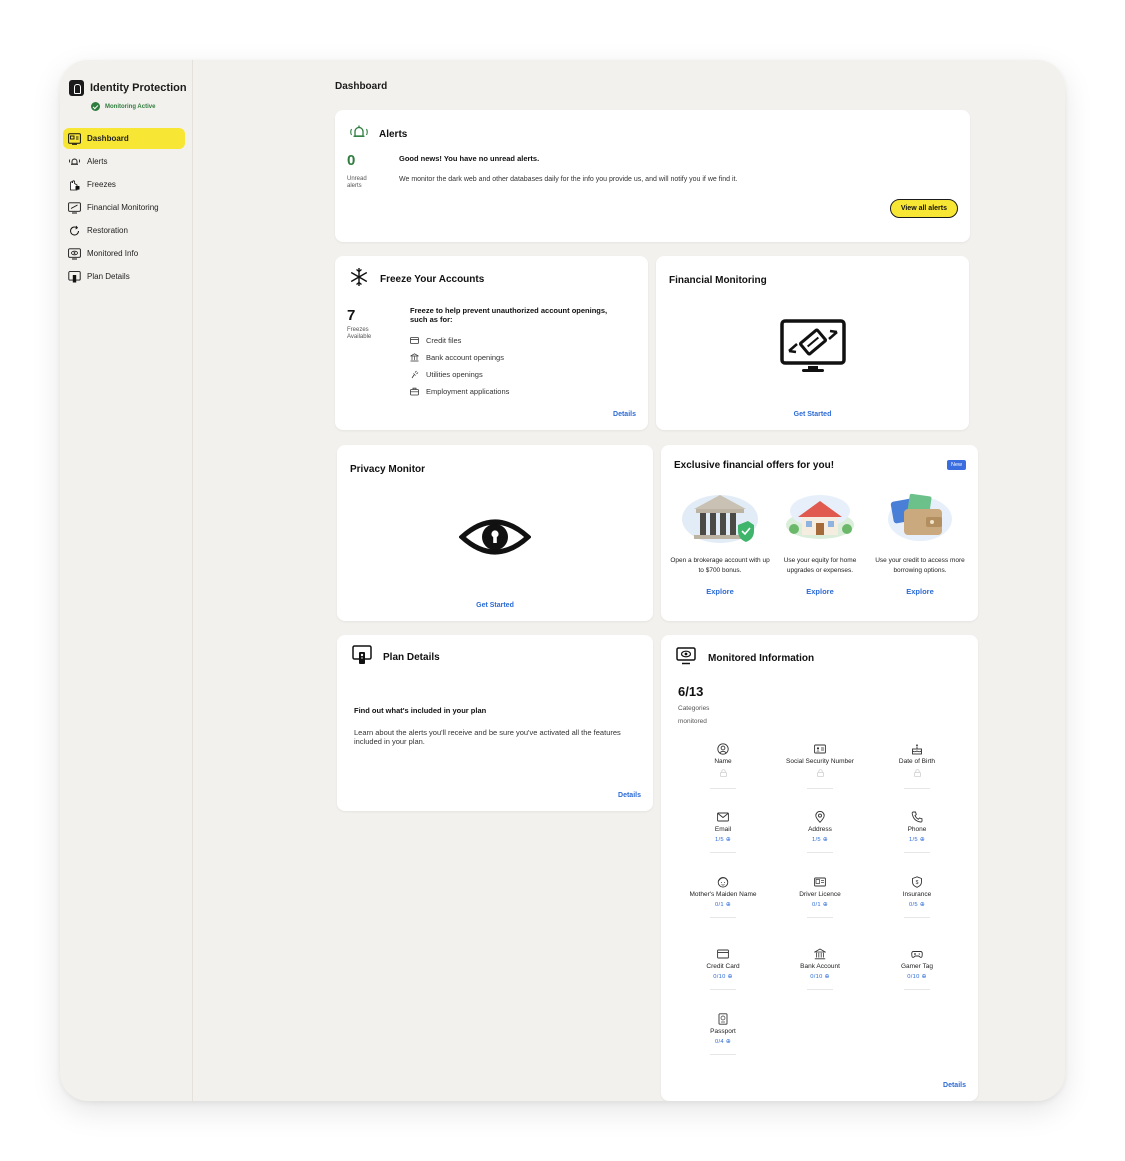 The height and width of the screenshot is (1161, 1125). Describe the element at coordinates (97, 161) in the screenshot. I see `sidebar-item-label: Alerts` at that location.